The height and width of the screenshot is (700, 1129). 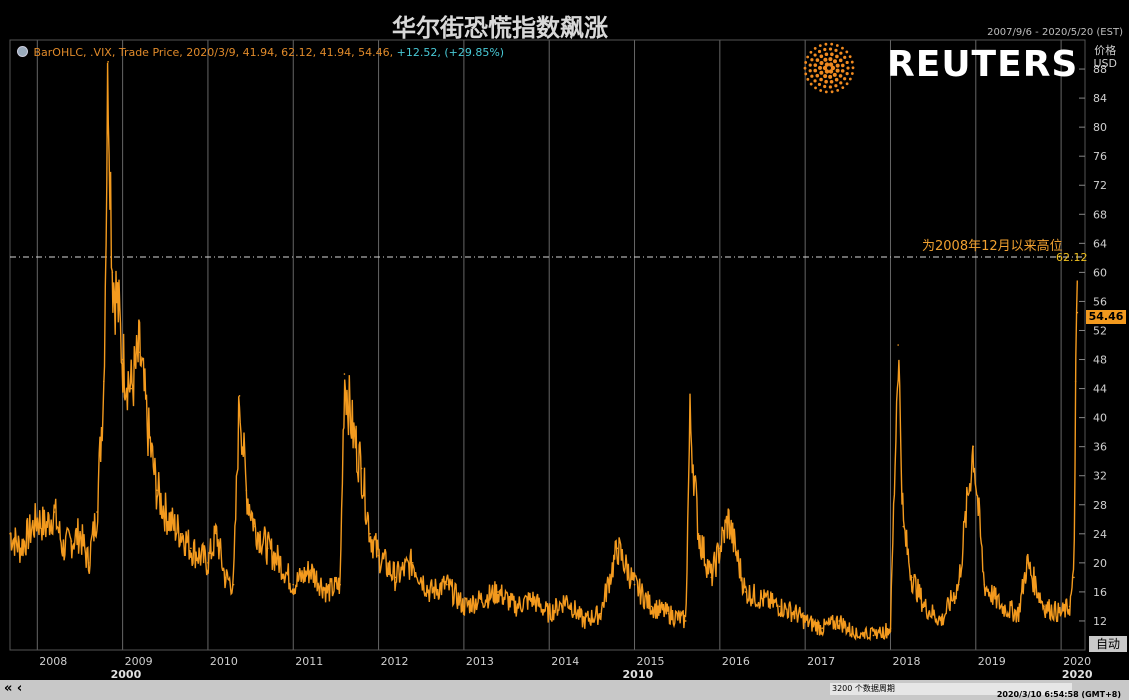 What do you see at coordinates (1100, 330) in the screenshot?
I see `y-tick-label: 52` at bounding box center [1100, 330].